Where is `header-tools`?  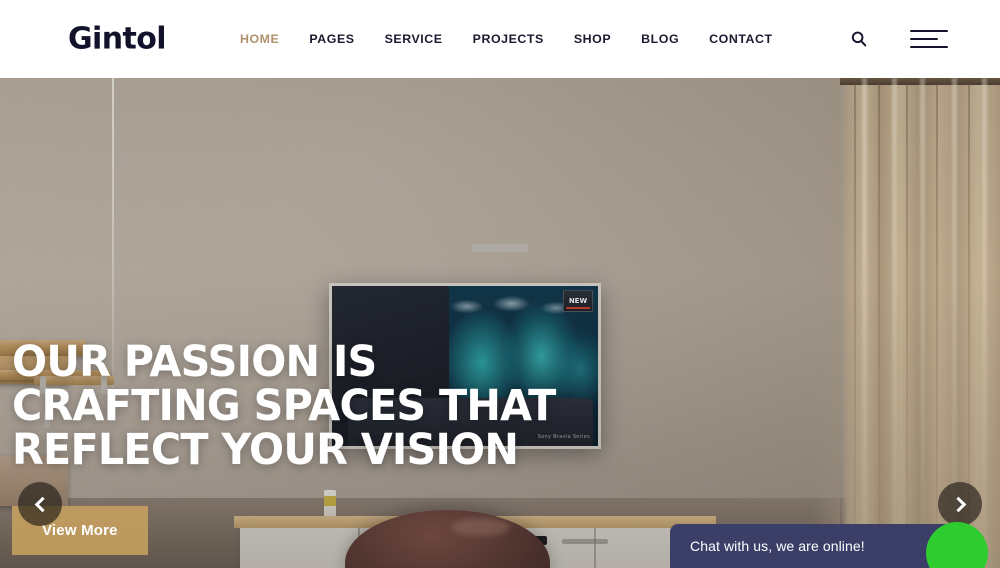
header-tools is located at coordinates (899, 39).